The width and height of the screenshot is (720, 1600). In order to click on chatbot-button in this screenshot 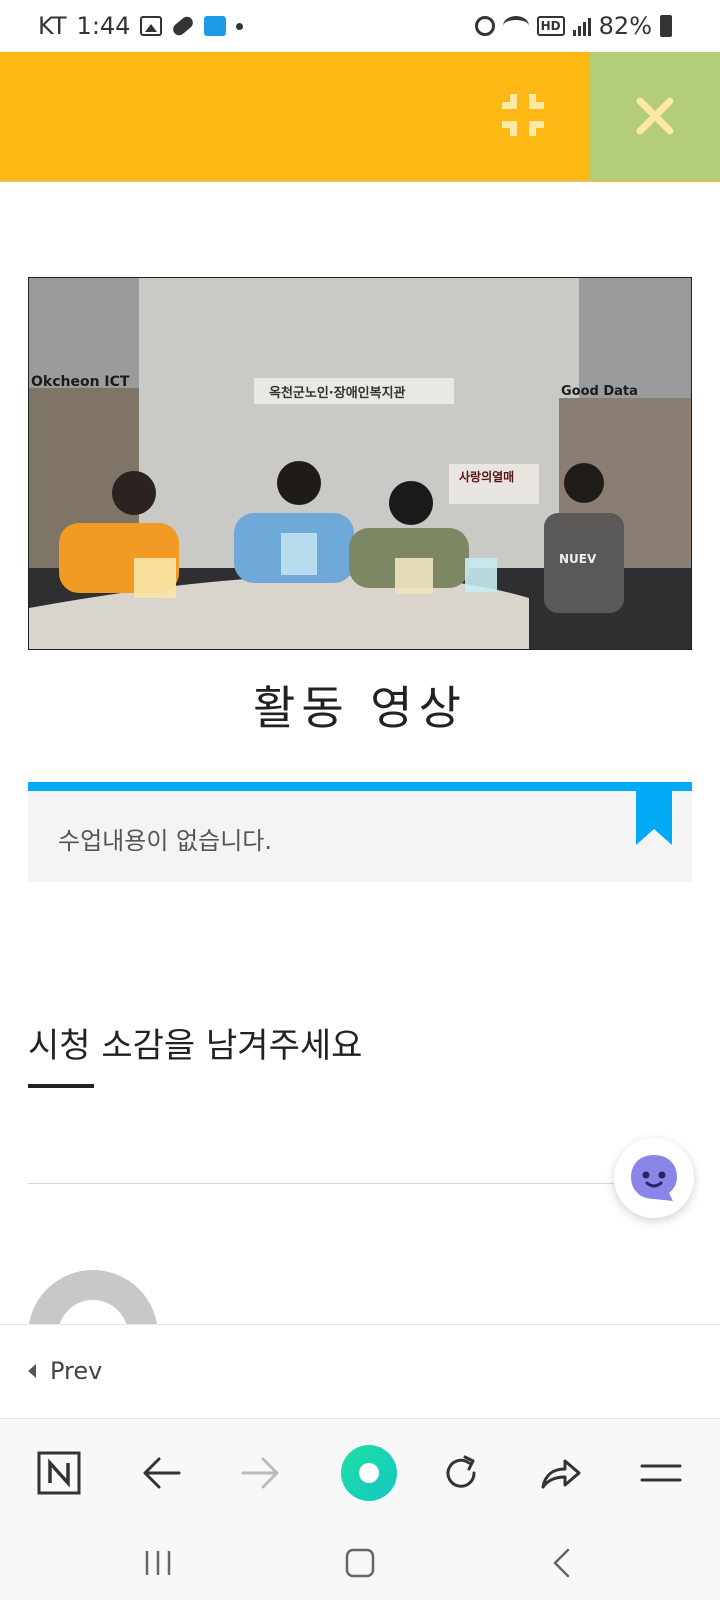, I will do `click(654, 1178)`.